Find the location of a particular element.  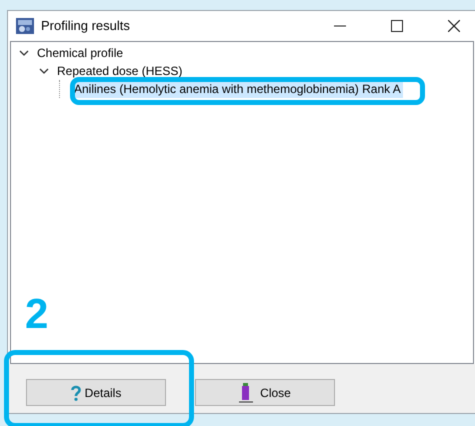

question-mark-icon is located at coordinates (75, 392).